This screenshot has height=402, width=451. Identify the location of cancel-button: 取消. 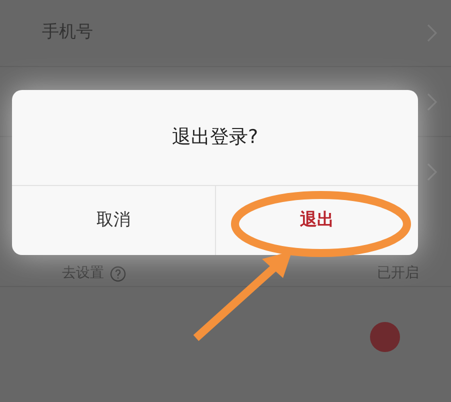
(113, 220).